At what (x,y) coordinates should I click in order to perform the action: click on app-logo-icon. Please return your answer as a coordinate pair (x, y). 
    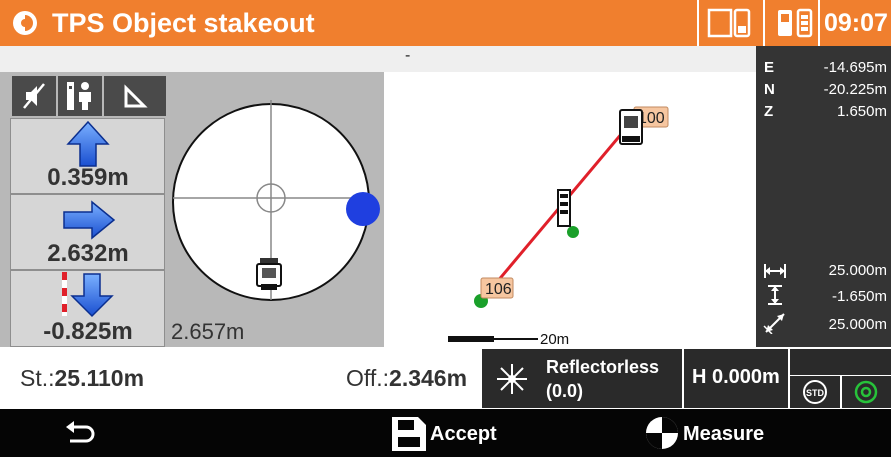
    Looking at the image, I should click on (25, 23).